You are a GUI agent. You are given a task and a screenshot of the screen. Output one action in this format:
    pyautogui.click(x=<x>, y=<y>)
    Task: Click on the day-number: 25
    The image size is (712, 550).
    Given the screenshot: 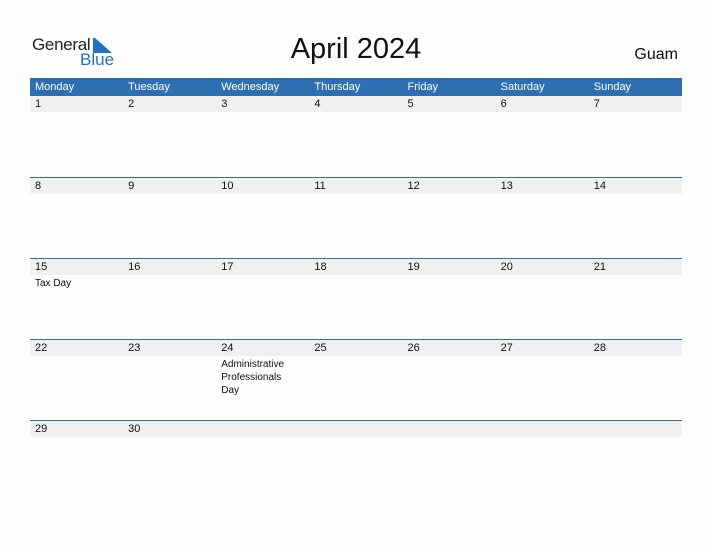 What is the action you would take?
    pyautogui.click(x=320, y=348)
    